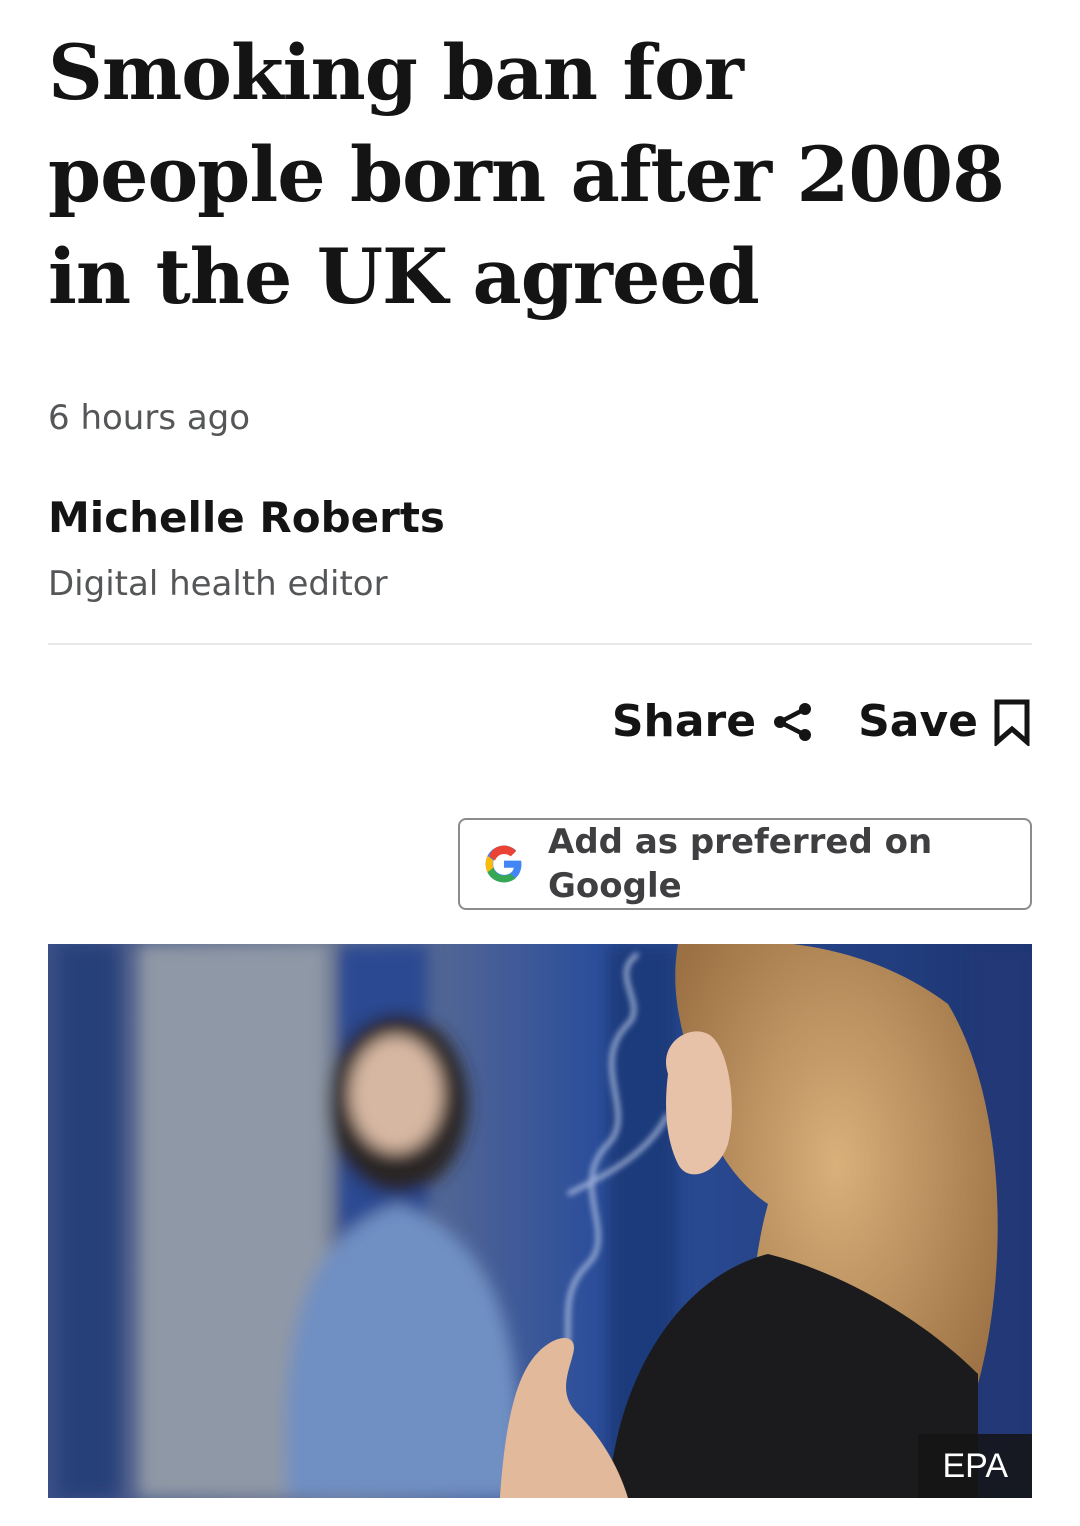 This screenshot has height=1526, width=1080. What do you see at coordinates (149, 418) in the screenshot?
I see `article-timestamp: 6 hours ago` at bounding box center [149, 418].